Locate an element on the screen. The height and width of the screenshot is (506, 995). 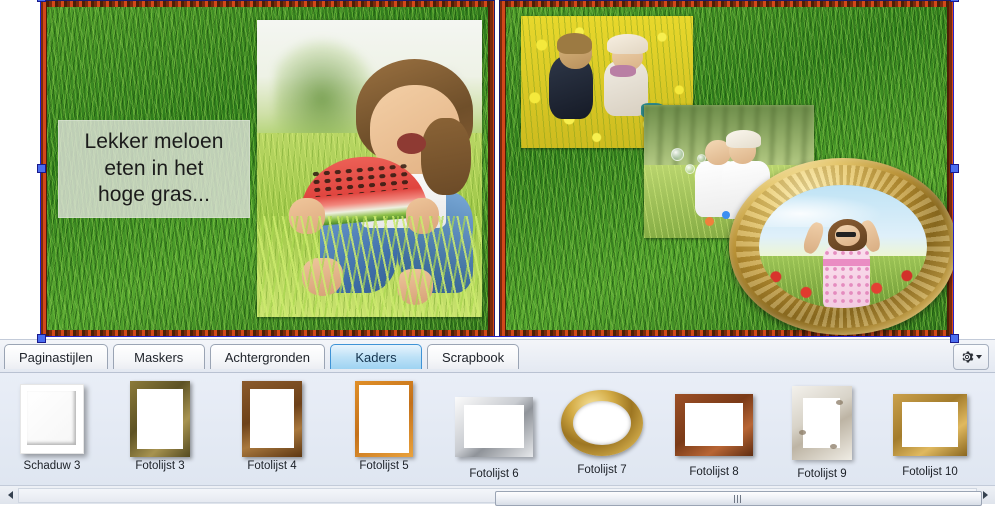
thumbnail-item-fotolijst-10: Fotolijst 10 is located at coordinates (930, 434).